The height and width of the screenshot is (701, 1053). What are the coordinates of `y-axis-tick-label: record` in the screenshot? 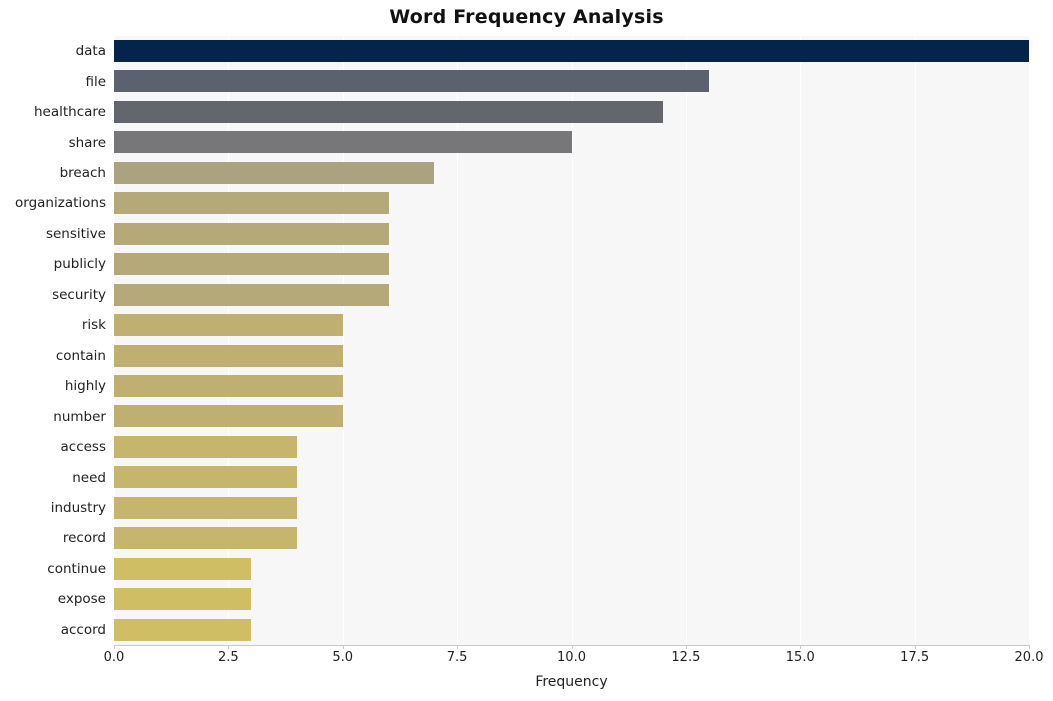 It's located at (84, 538).